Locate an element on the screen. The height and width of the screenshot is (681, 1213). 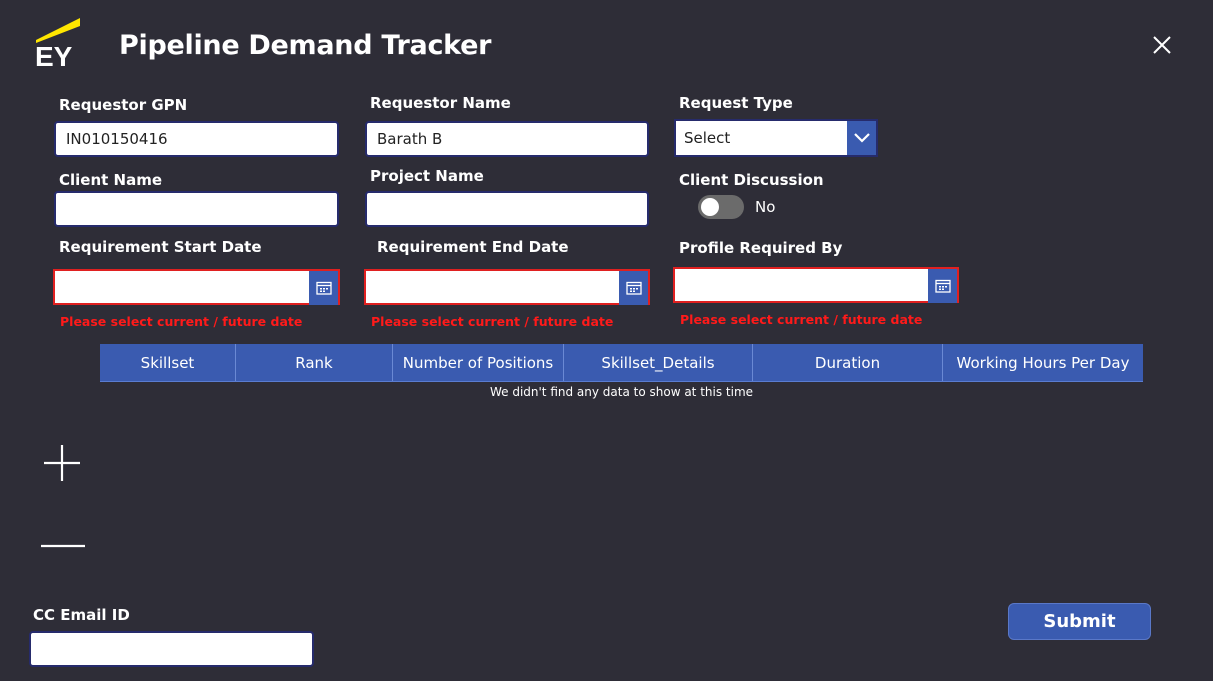
chevron-down-icon is located at coordinates (861, 138).